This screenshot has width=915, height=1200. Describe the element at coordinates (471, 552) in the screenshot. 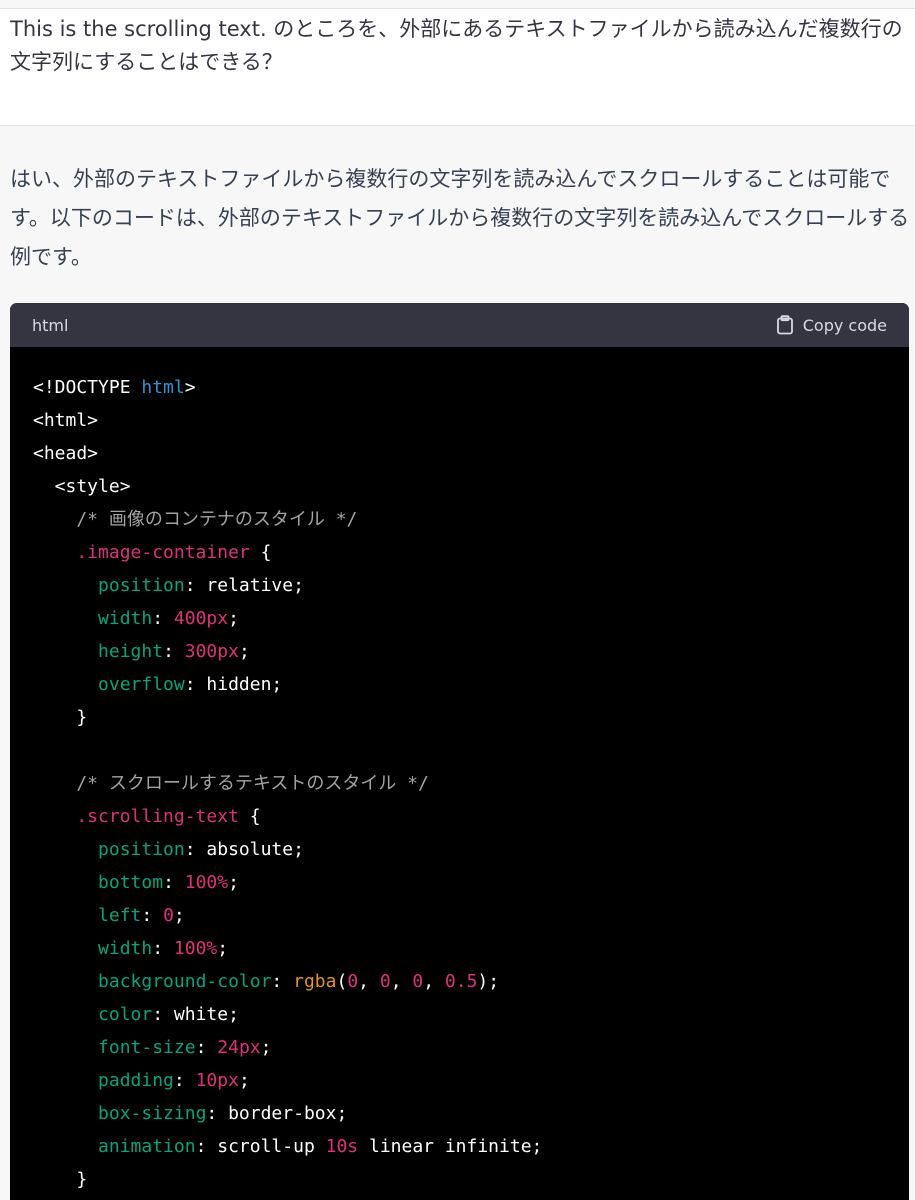

I see `code-line: .image-container {` at that location.